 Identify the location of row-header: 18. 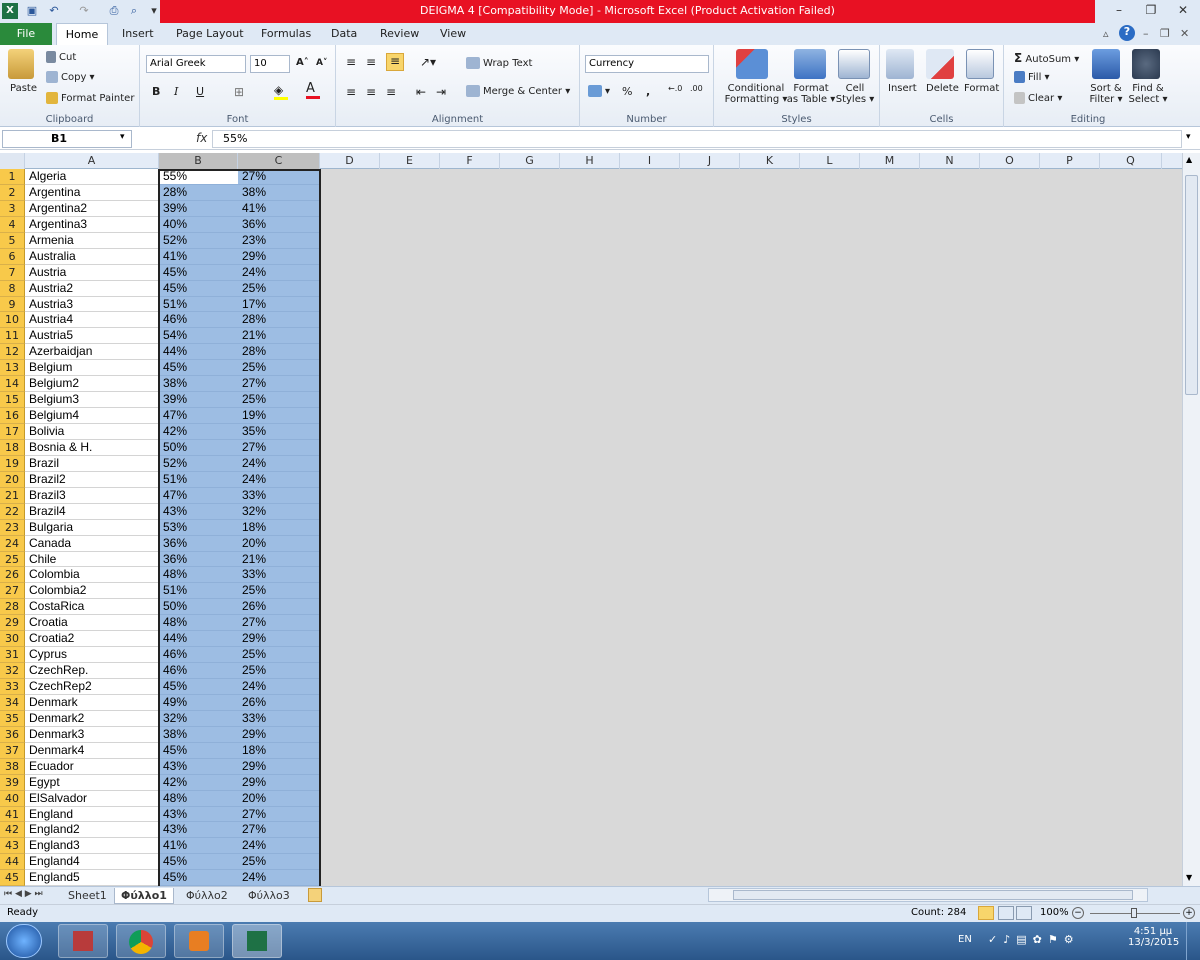
(12, 447).